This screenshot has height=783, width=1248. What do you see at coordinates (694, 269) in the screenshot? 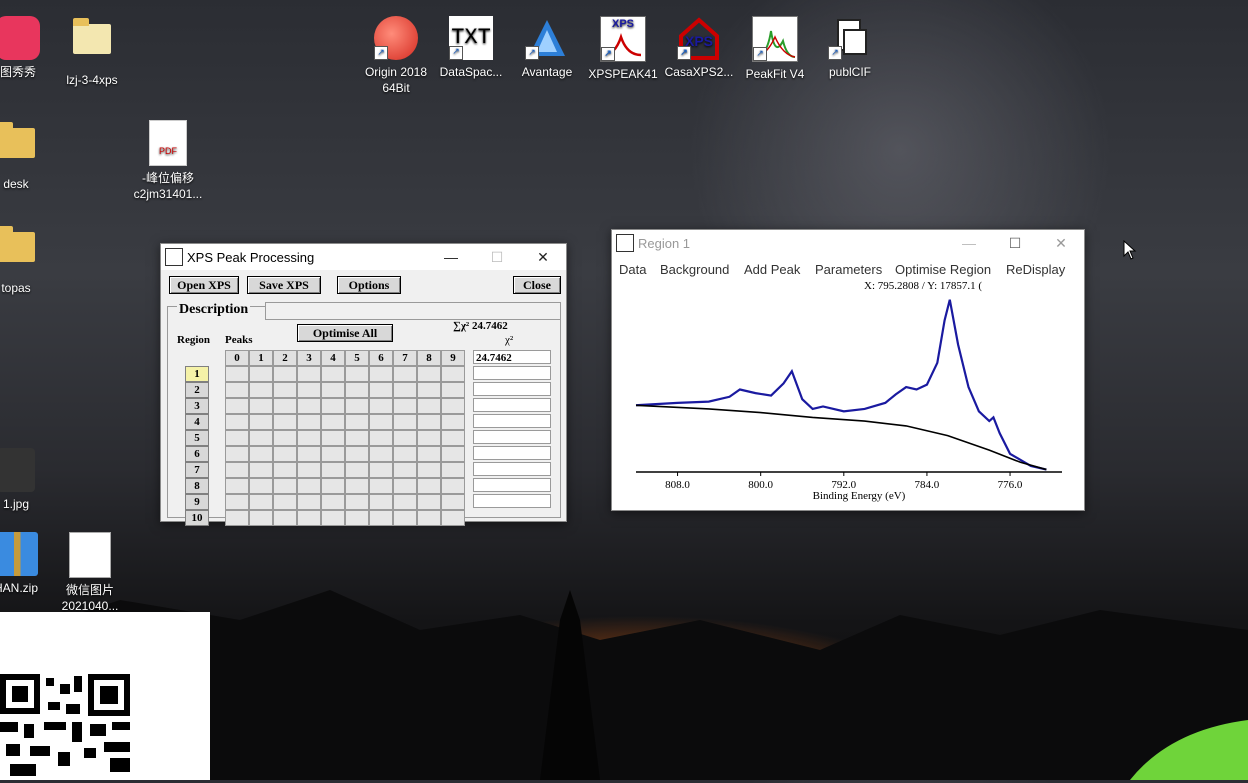
I see `menu-background: Background` at bounding box center [694, 269].